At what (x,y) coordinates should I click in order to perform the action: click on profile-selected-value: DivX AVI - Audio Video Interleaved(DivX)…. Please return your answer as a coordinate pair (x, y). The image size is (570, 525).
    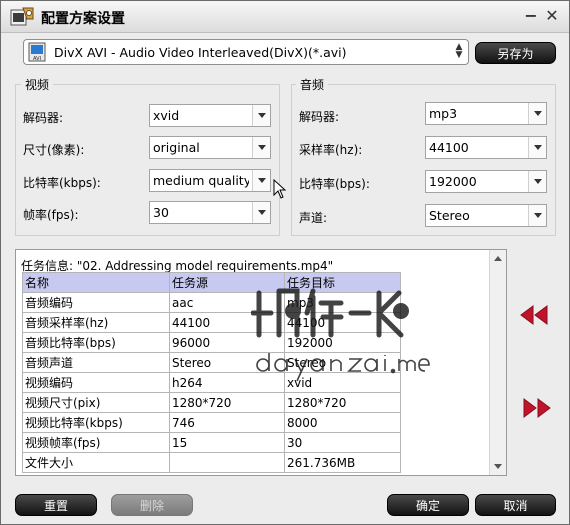
    Looking at the image, I should click on (200, 52).